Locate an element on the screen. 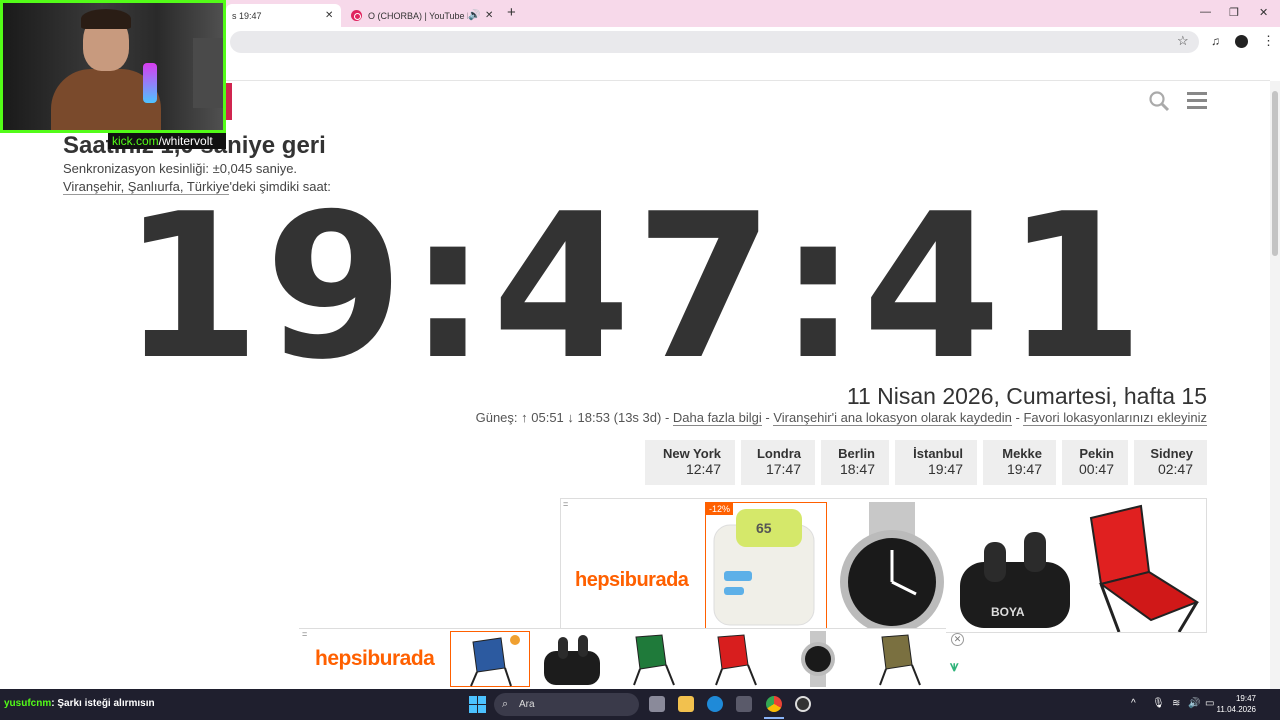  active-app-indicator is located at coordinates (774, 718).